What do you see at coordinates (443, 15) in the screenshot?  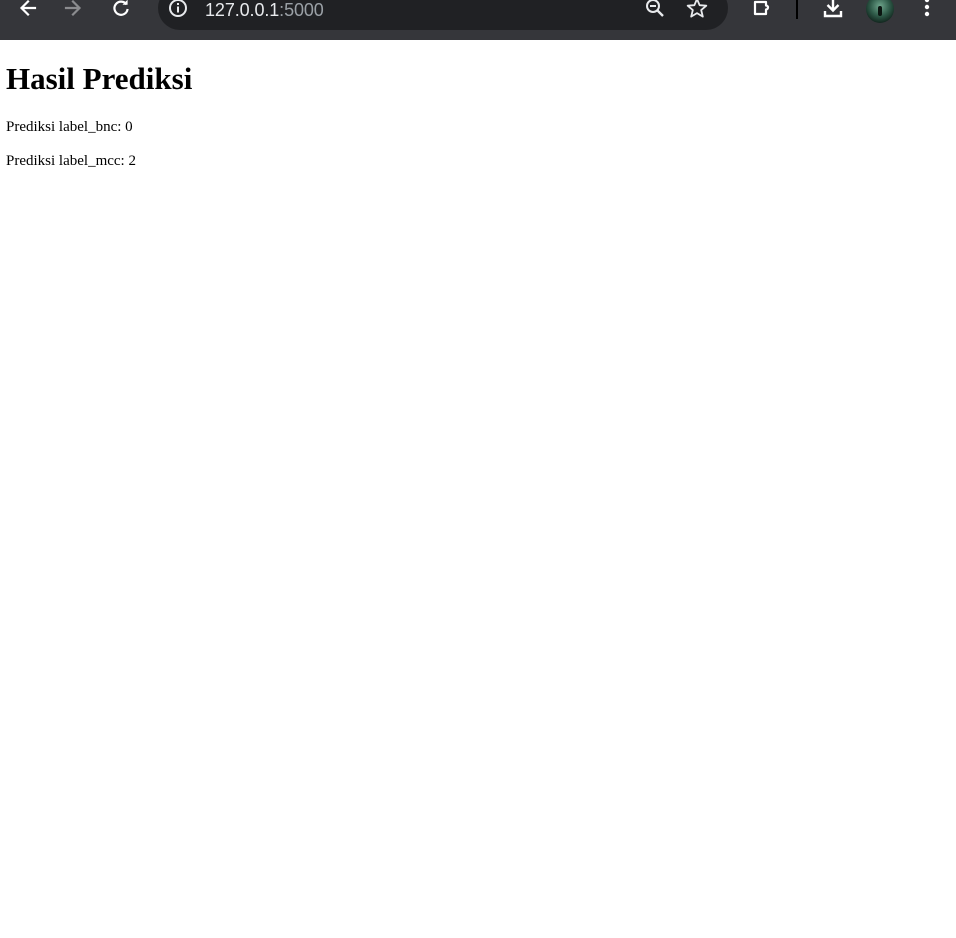 I see `address-bar: 127.0.0.1:5000` at bounding box center [443, 15].